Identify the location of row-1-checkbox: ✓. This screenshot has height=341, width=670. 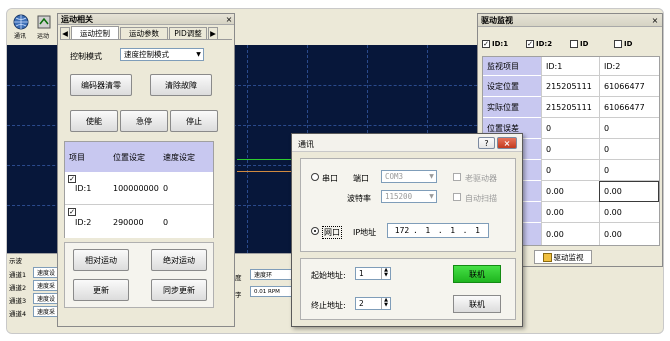
(72, 179).